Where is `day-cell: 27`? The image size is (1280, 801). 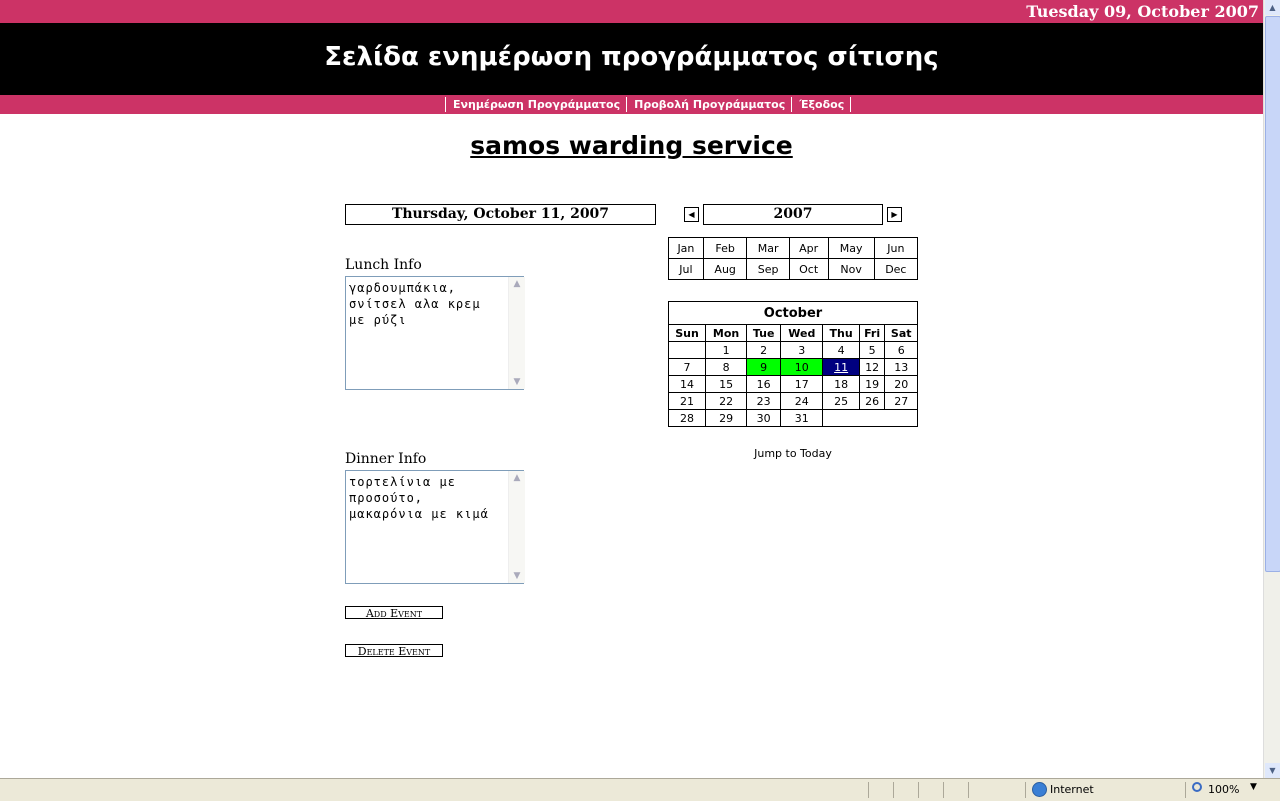 day-cell: 27 is located at coordinates (901, 401).